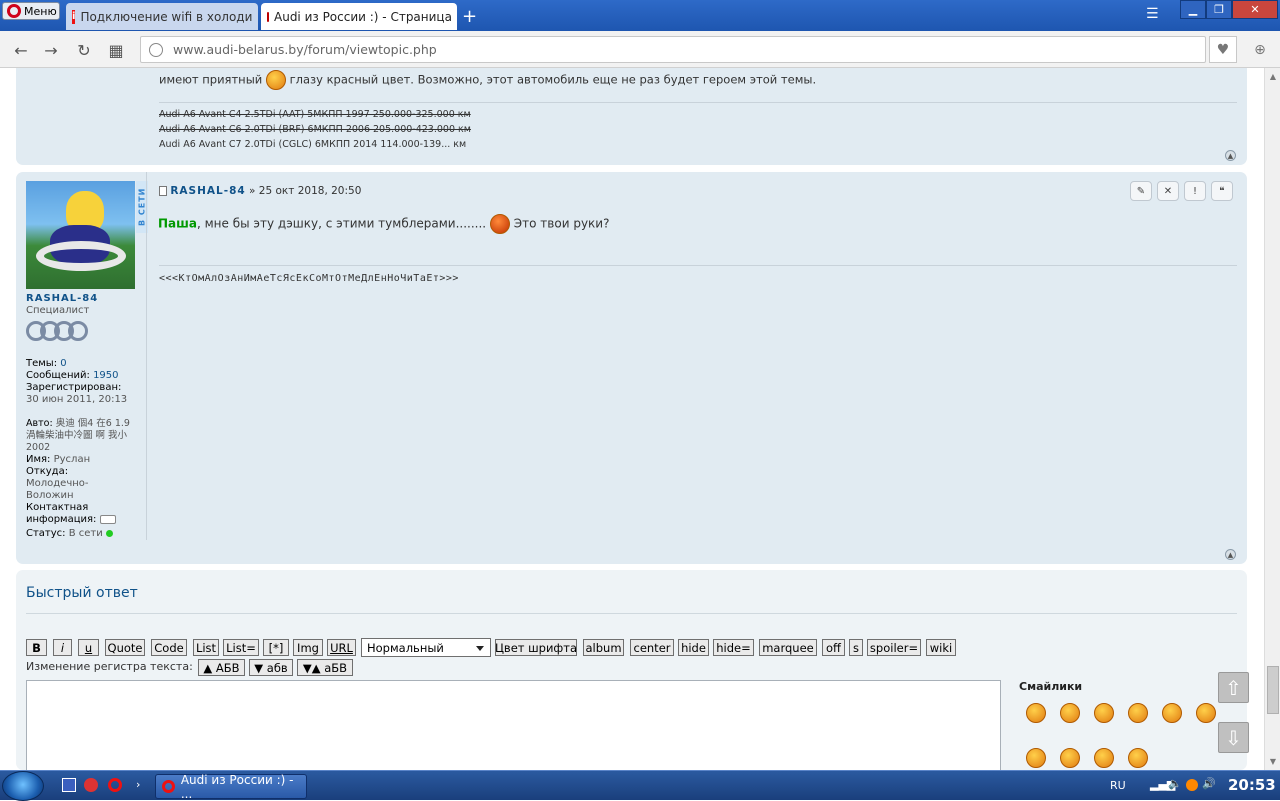 The image size is (1280, 801). Describe the element at coordinates (536, 647) in the screenshot. I see `font-color-button: Цвет шрифта` at that location.